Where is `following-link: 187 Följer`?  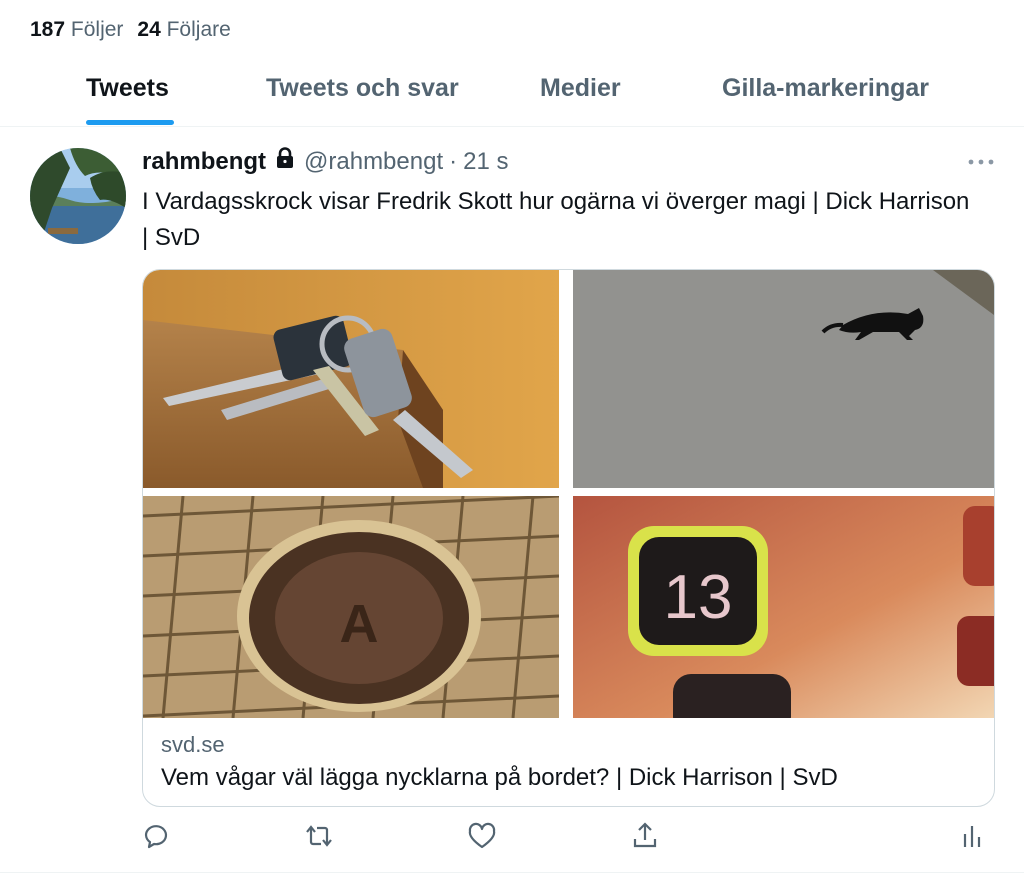 following-link: 187 Följer is located at coordinates (76, 30).